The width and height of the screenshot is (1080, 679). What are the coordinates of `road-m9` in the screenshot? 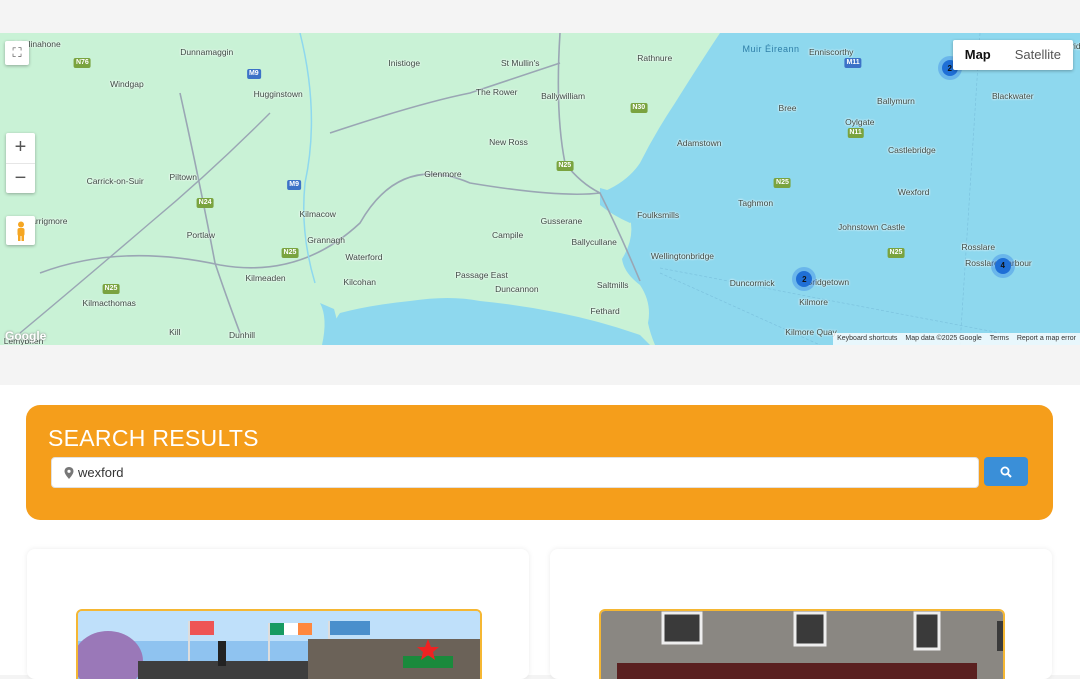 It's located at (210, 213).